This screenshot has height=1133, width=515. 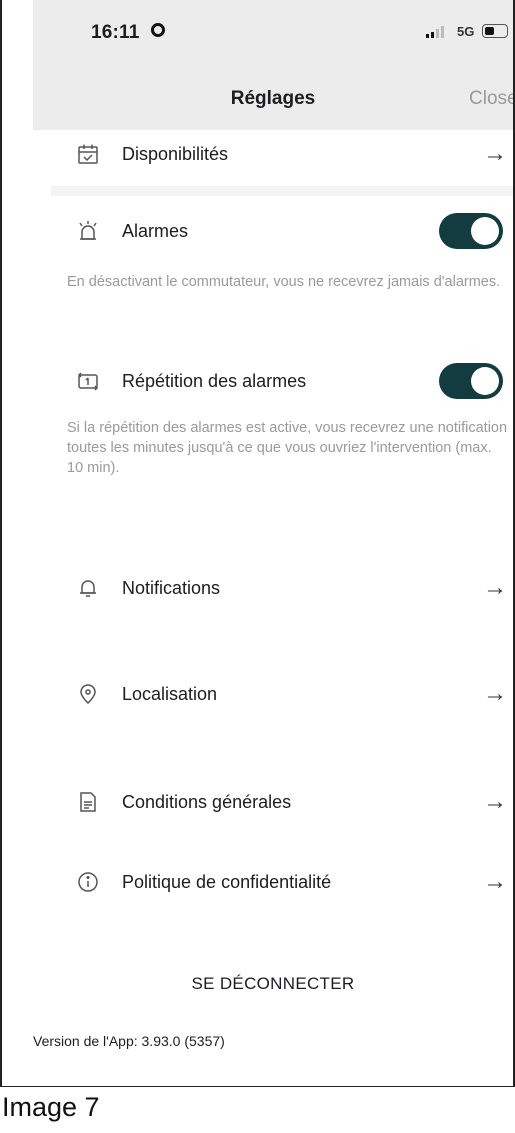 I want to click on alarm-bell-icon, so click(x=88, y=231).